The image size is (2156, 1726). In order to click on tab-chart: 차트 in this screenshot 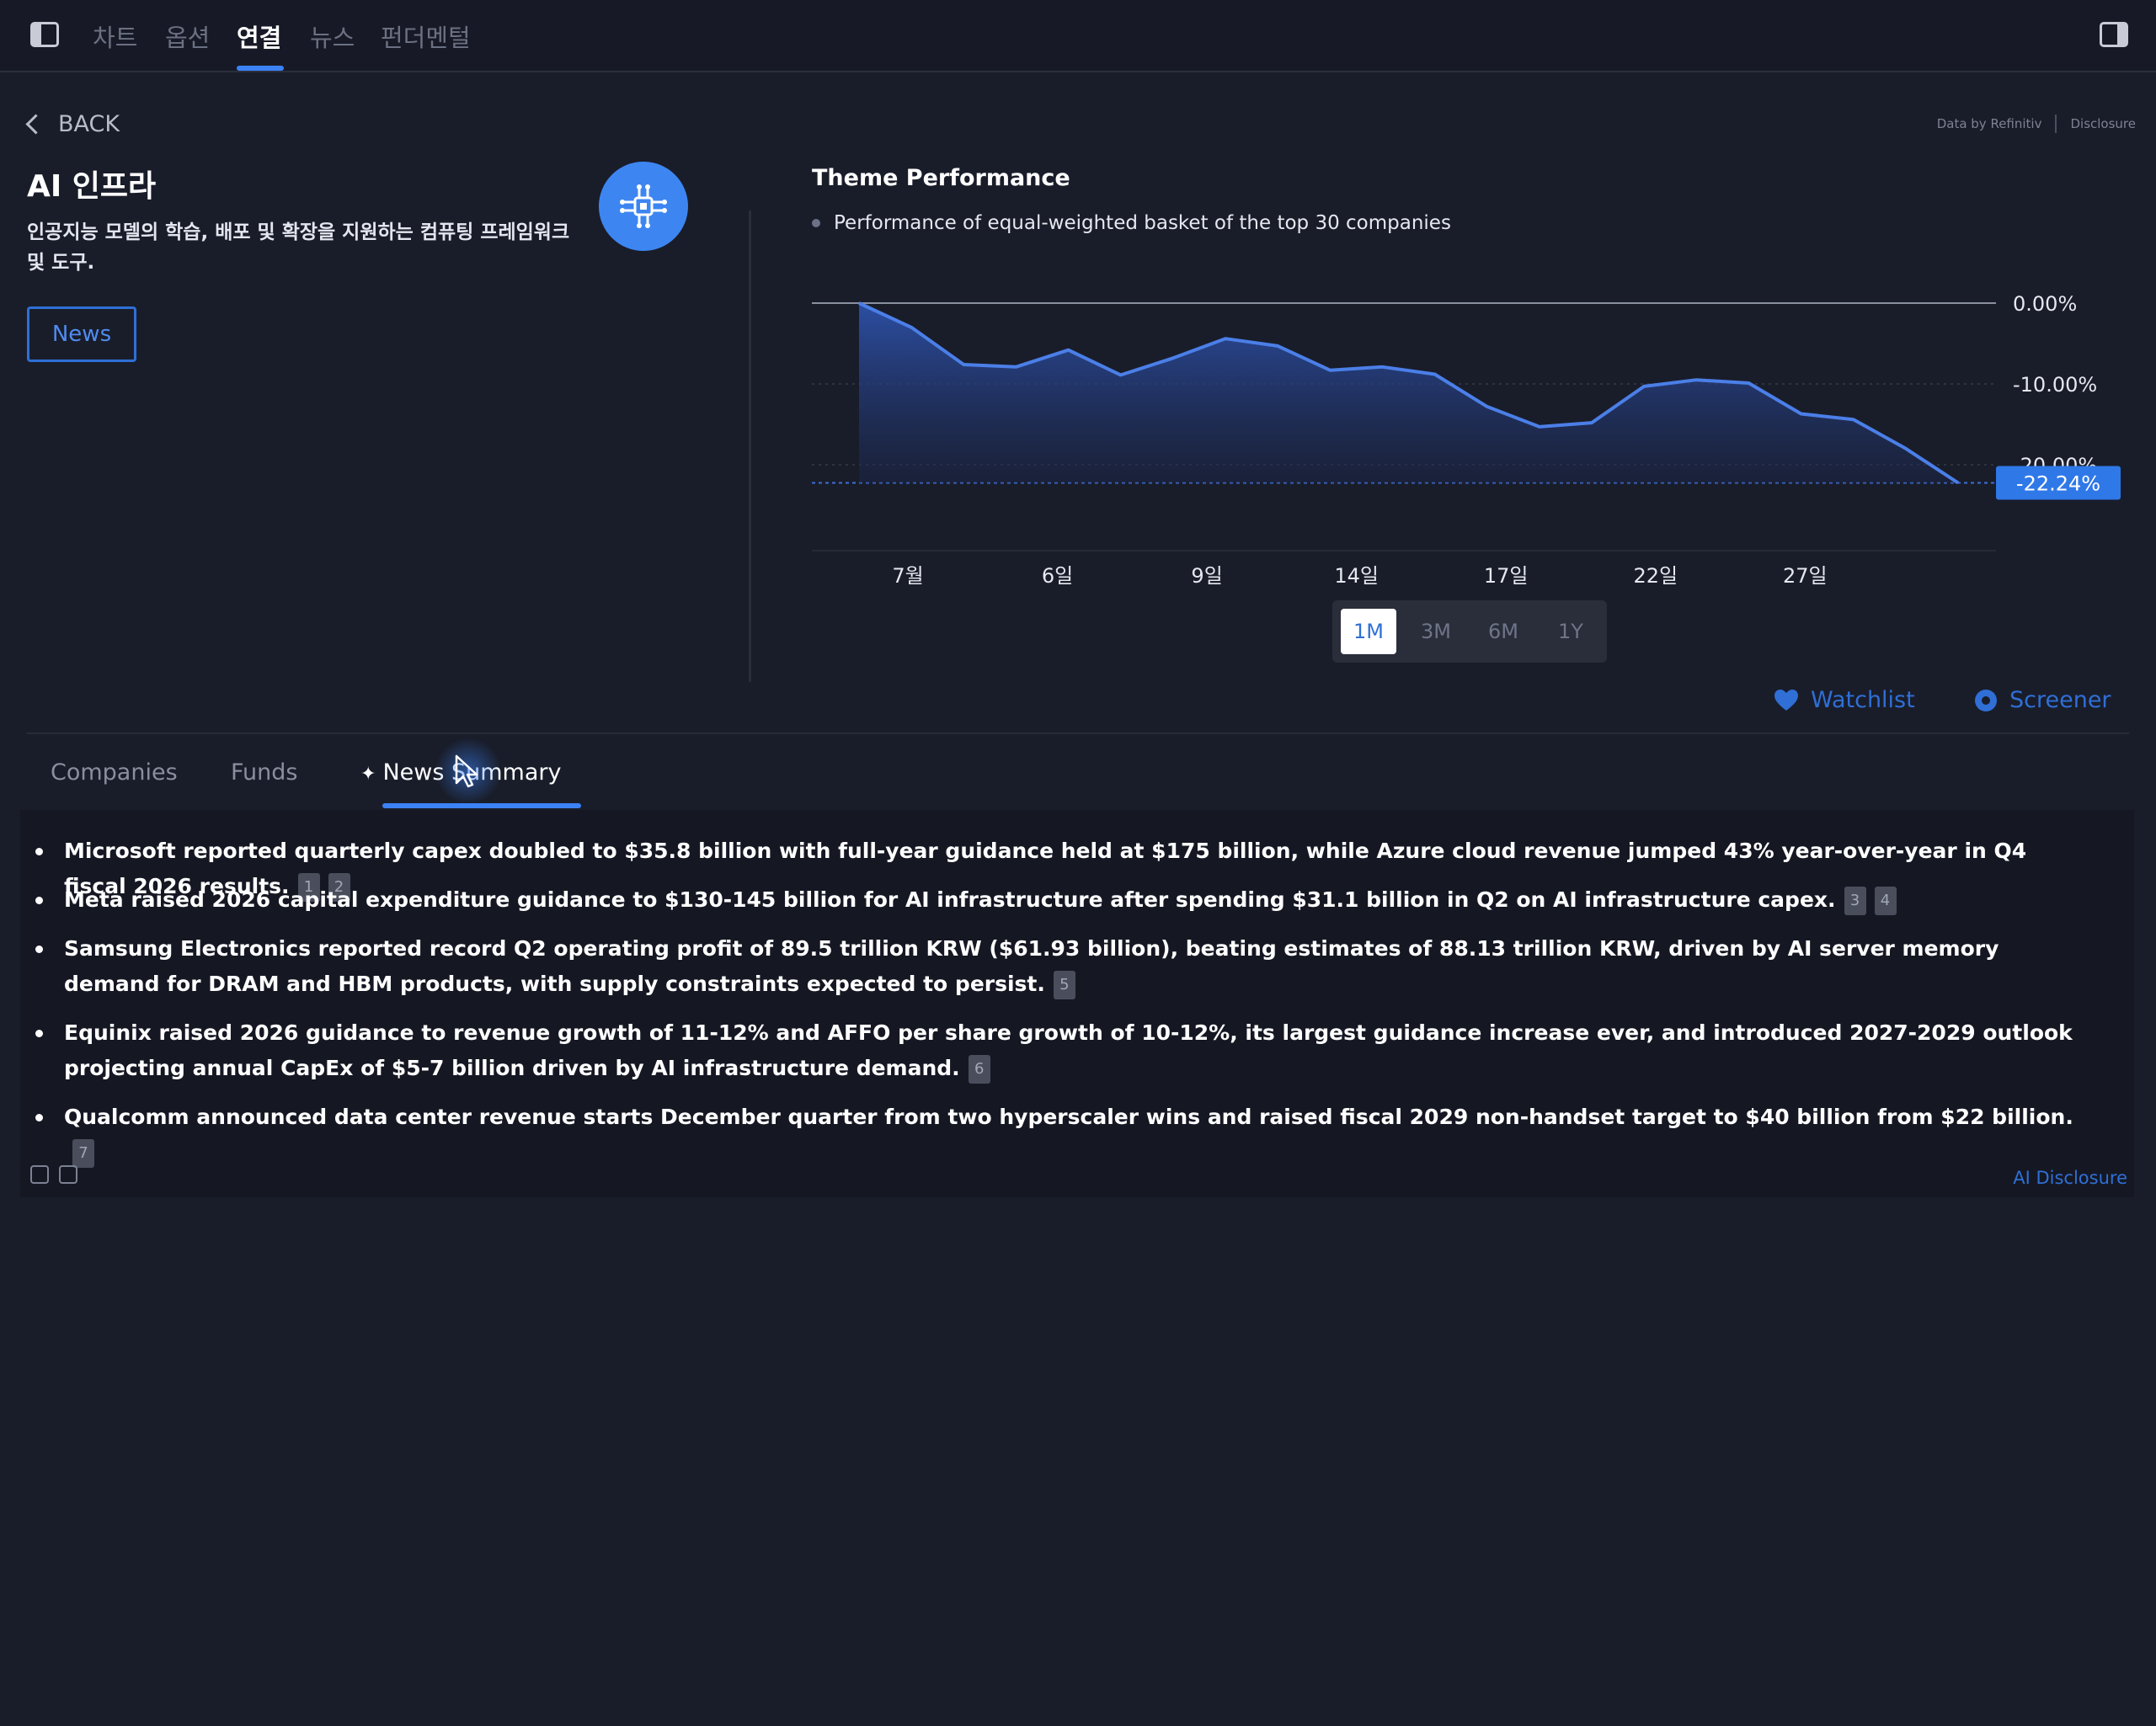, I will do `click(115, 36)`.